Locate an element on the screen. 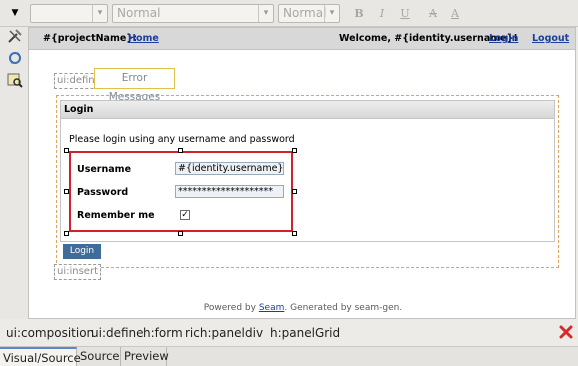  editor-toolbar: ▼ ▾ Normal ▾ Normal ▾ B I U A A is located at coordinates (289, 13).